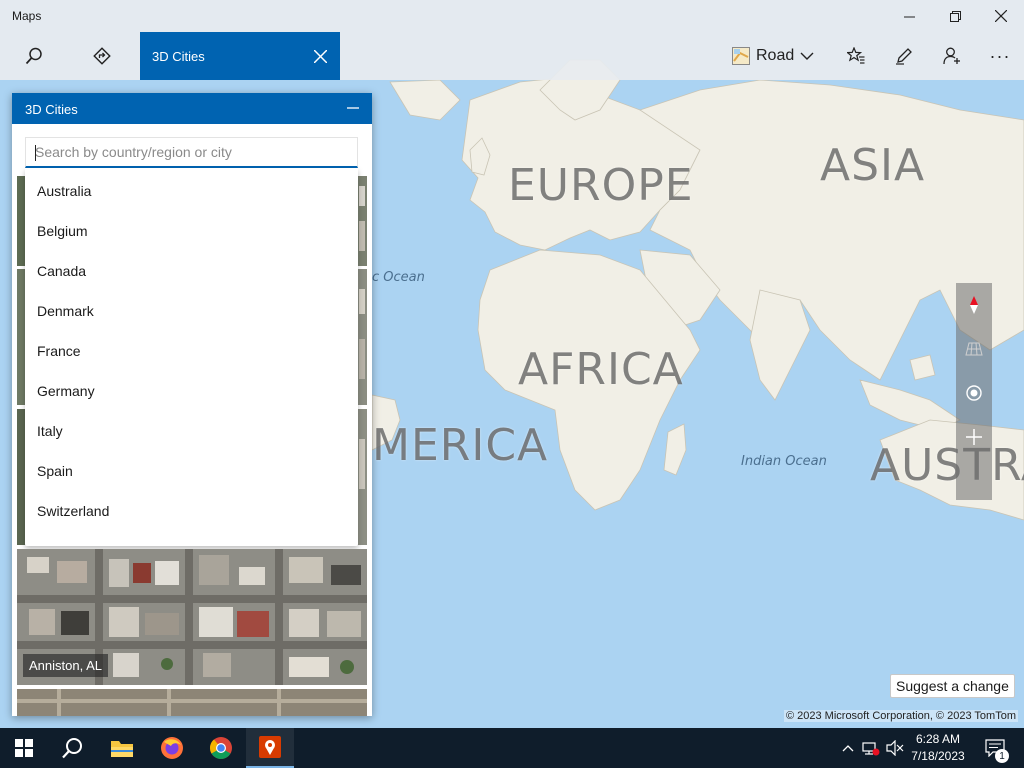 This screenshot has height=768, width=1024. What do you see at coordinates (191, 431) in the screenshot?
I see `country-item: Italy` at bounding box center [191, 431].